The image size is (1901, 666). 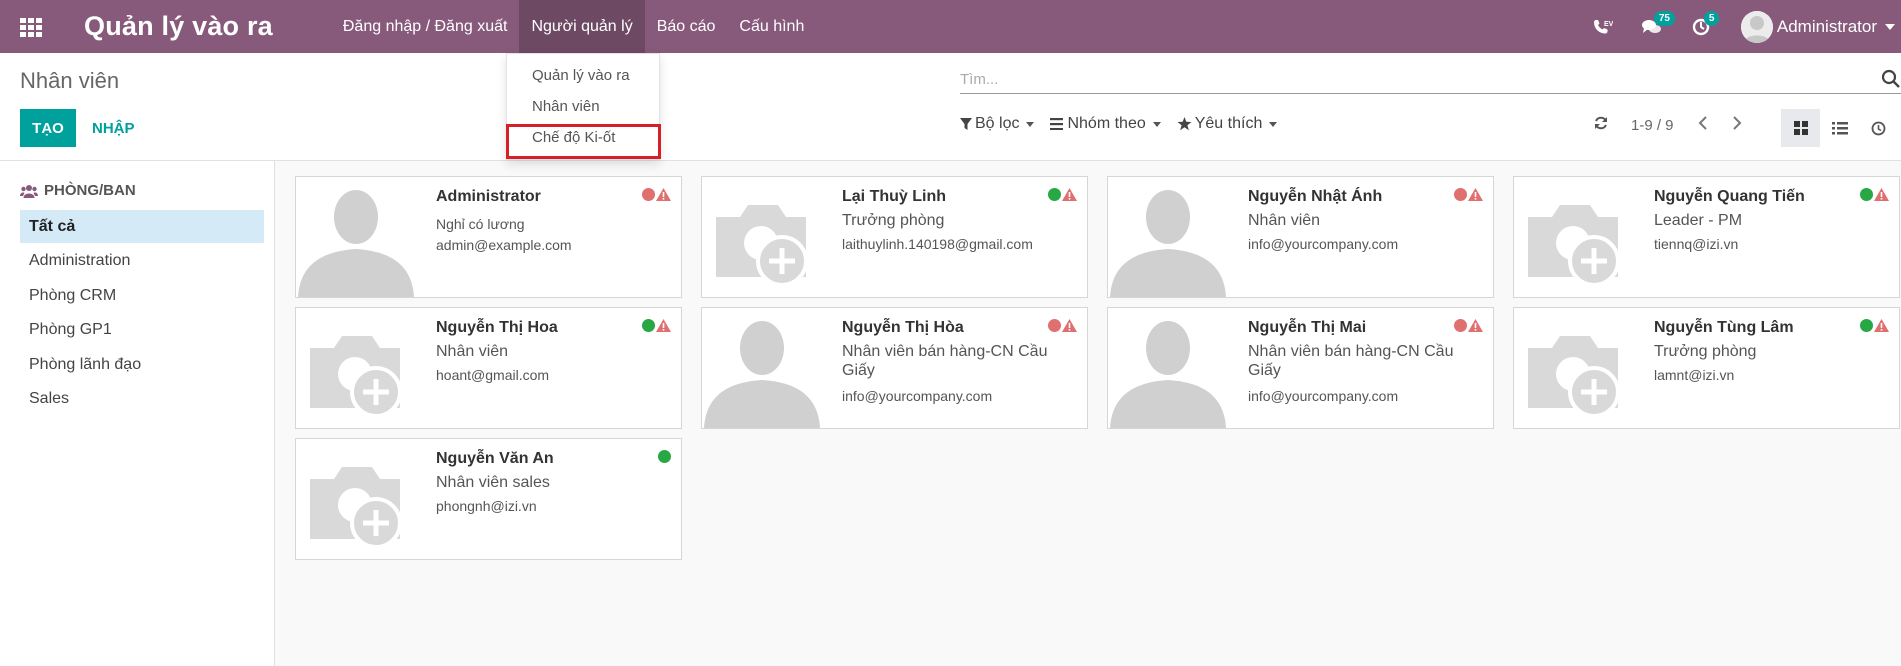 I want to click on filter-icon, so click(x=966, y=123).